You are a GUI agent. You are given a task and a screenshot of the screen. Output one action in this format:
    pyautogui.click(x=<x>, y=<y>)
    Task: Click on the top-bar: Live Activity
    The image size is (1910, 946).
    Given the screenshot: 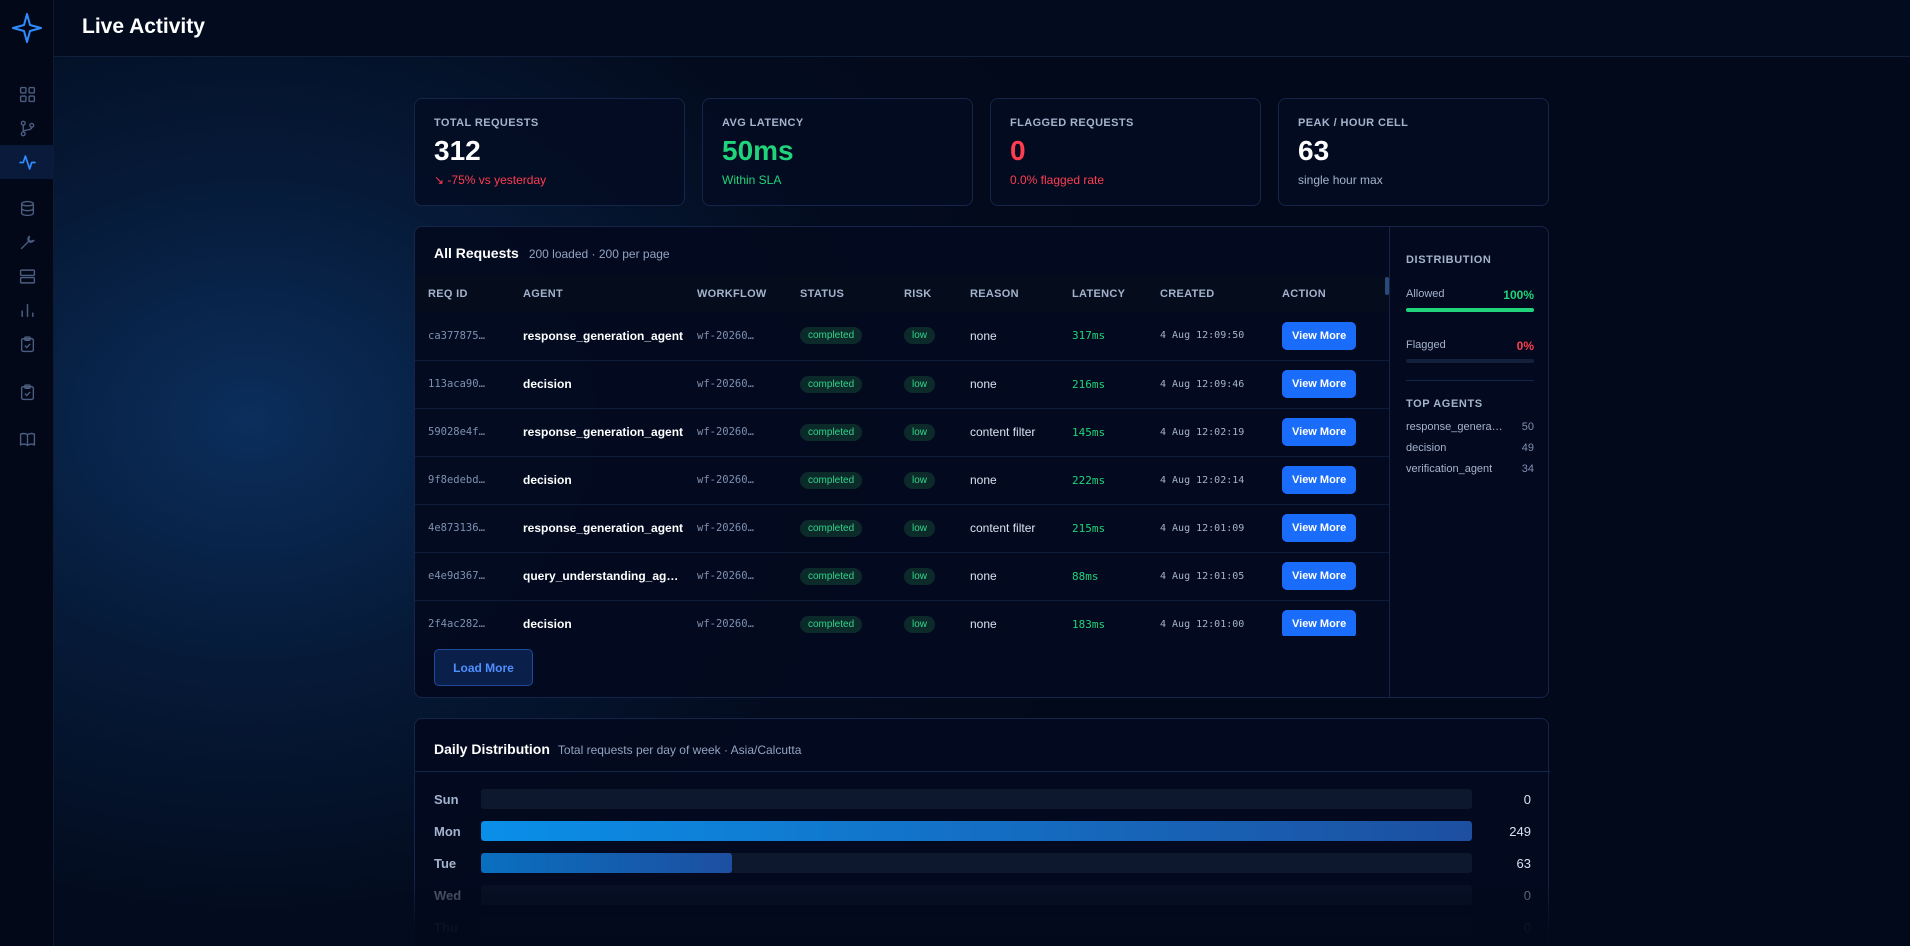 What is the action you would take?
    pyautogui.click(x=982, y=28)
    